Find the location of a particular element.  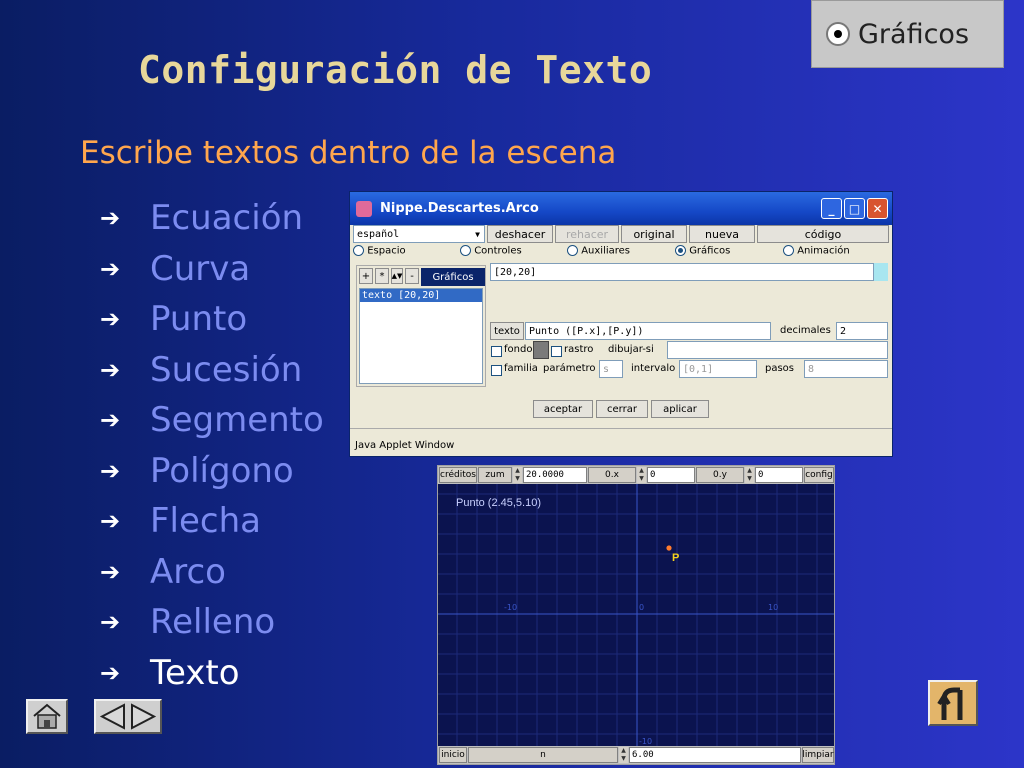

close-icon: ✕ is located at coordinates (877, 208).